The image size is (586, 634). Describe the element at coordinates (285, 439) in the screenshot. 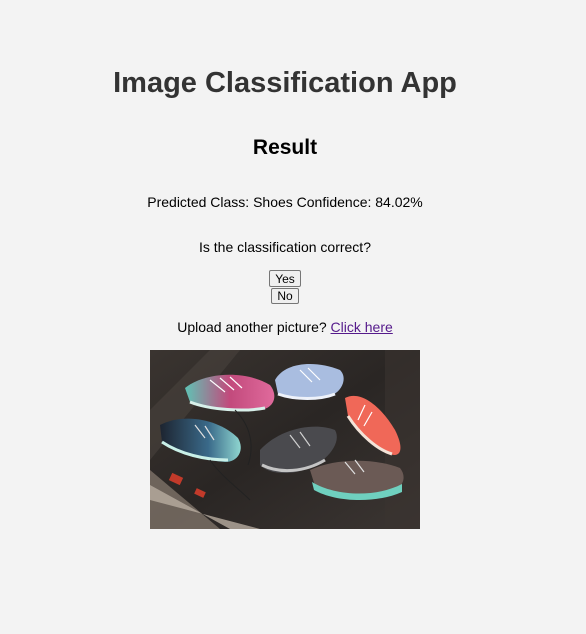

I see `uploaded-image` at that location.